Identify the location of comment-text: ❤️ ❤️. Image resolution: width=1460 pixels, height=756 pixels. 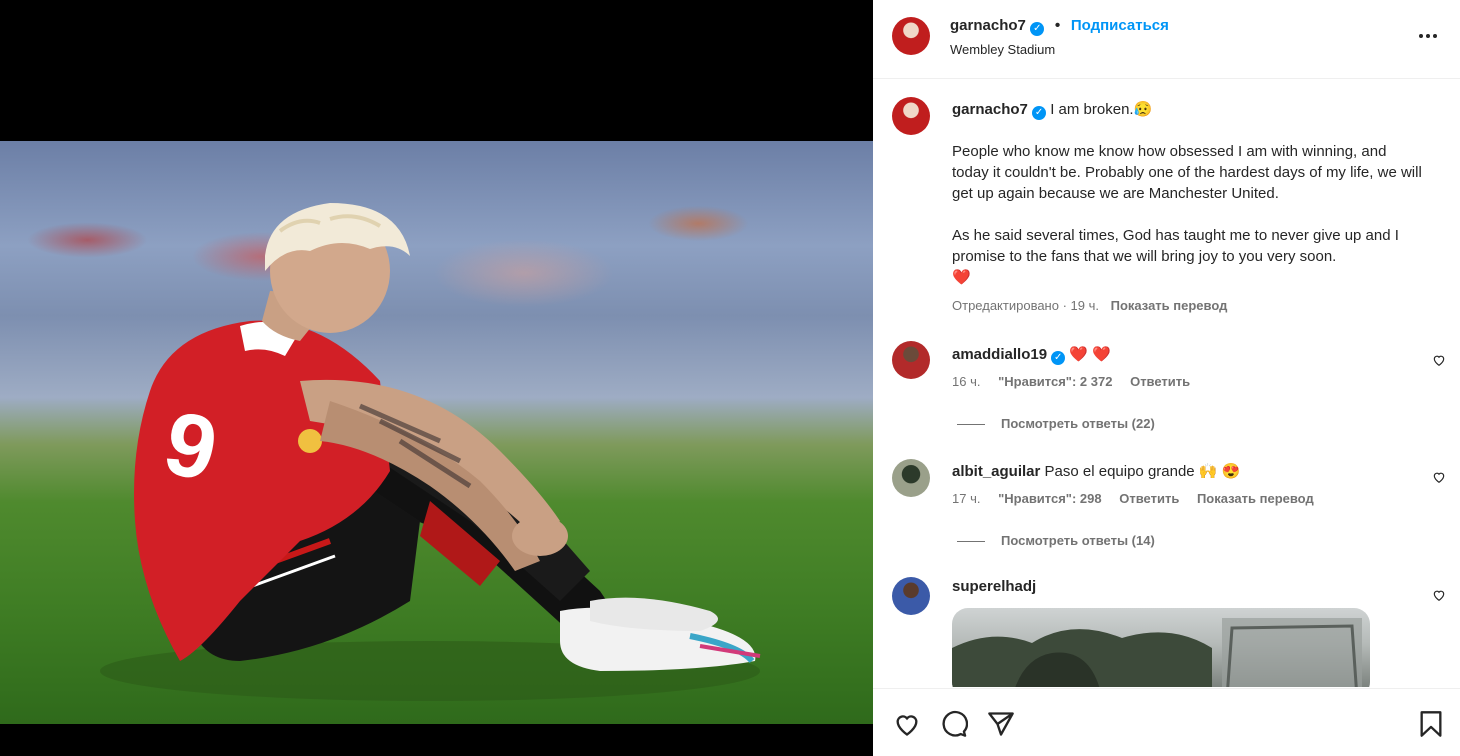
(1090, 354).